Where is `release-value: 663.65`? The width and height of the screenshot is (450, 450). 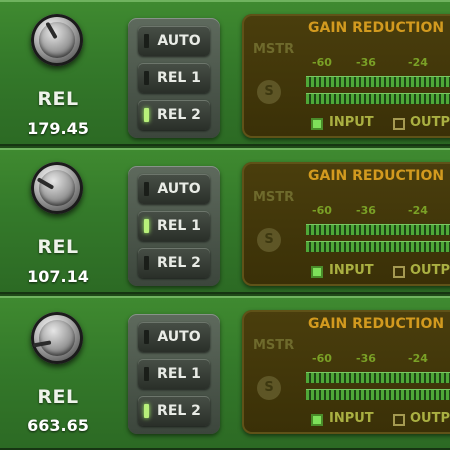 release-value: 663.65 is located at coordinates (58, 425).